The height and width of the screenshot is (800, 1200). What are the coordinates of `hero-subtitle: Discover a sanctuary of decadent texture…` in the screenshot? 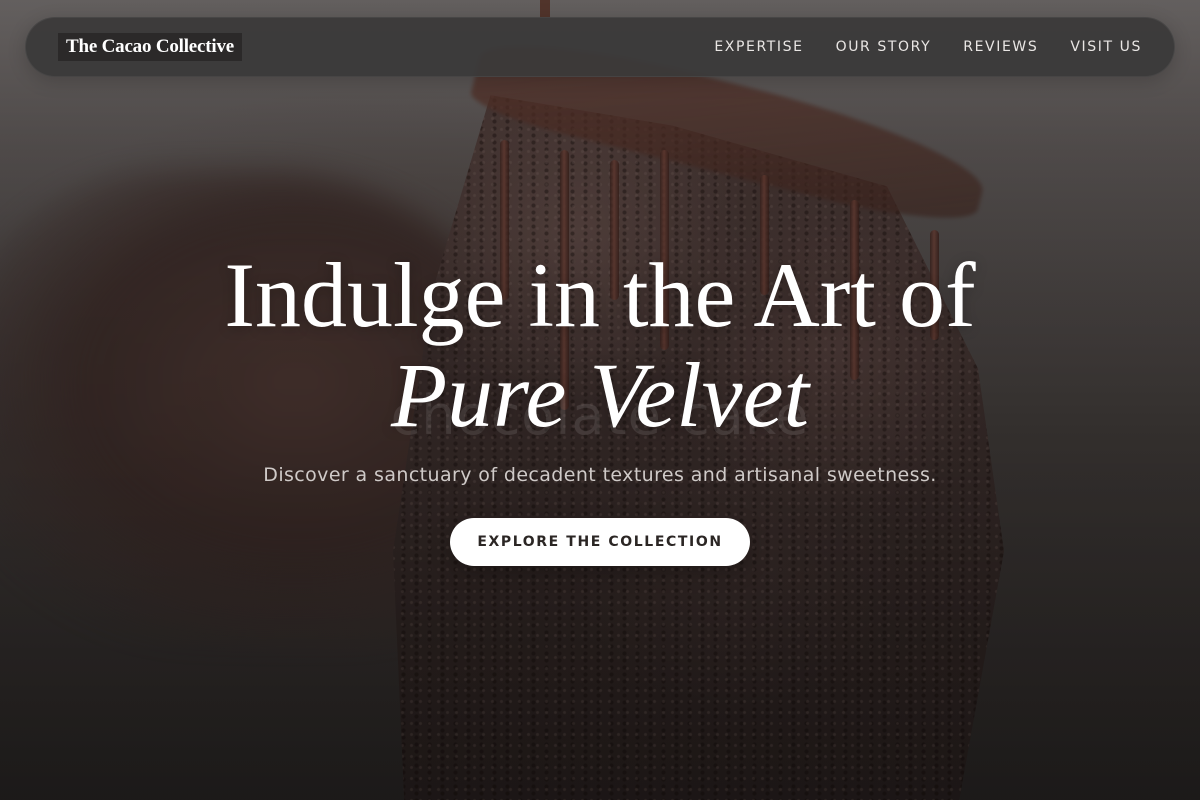 It's located at (600, 475).